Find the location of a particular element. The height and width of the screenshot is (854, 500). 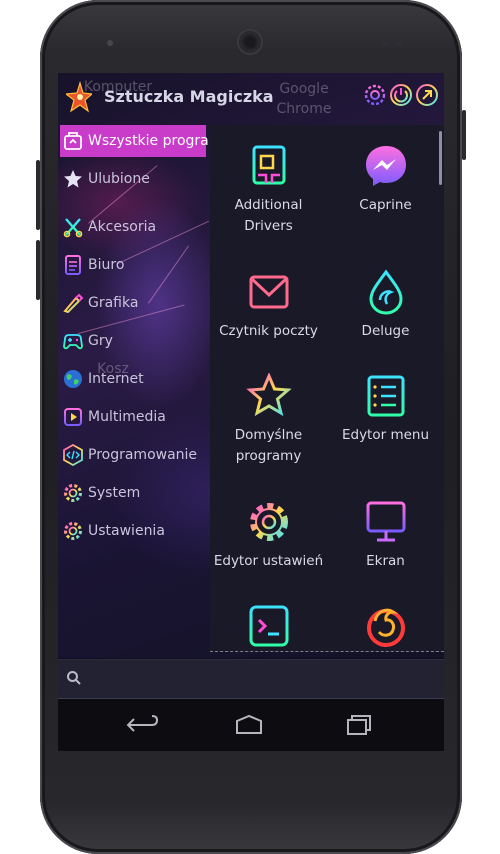

app-firefox is located at coordinates (385, 627).